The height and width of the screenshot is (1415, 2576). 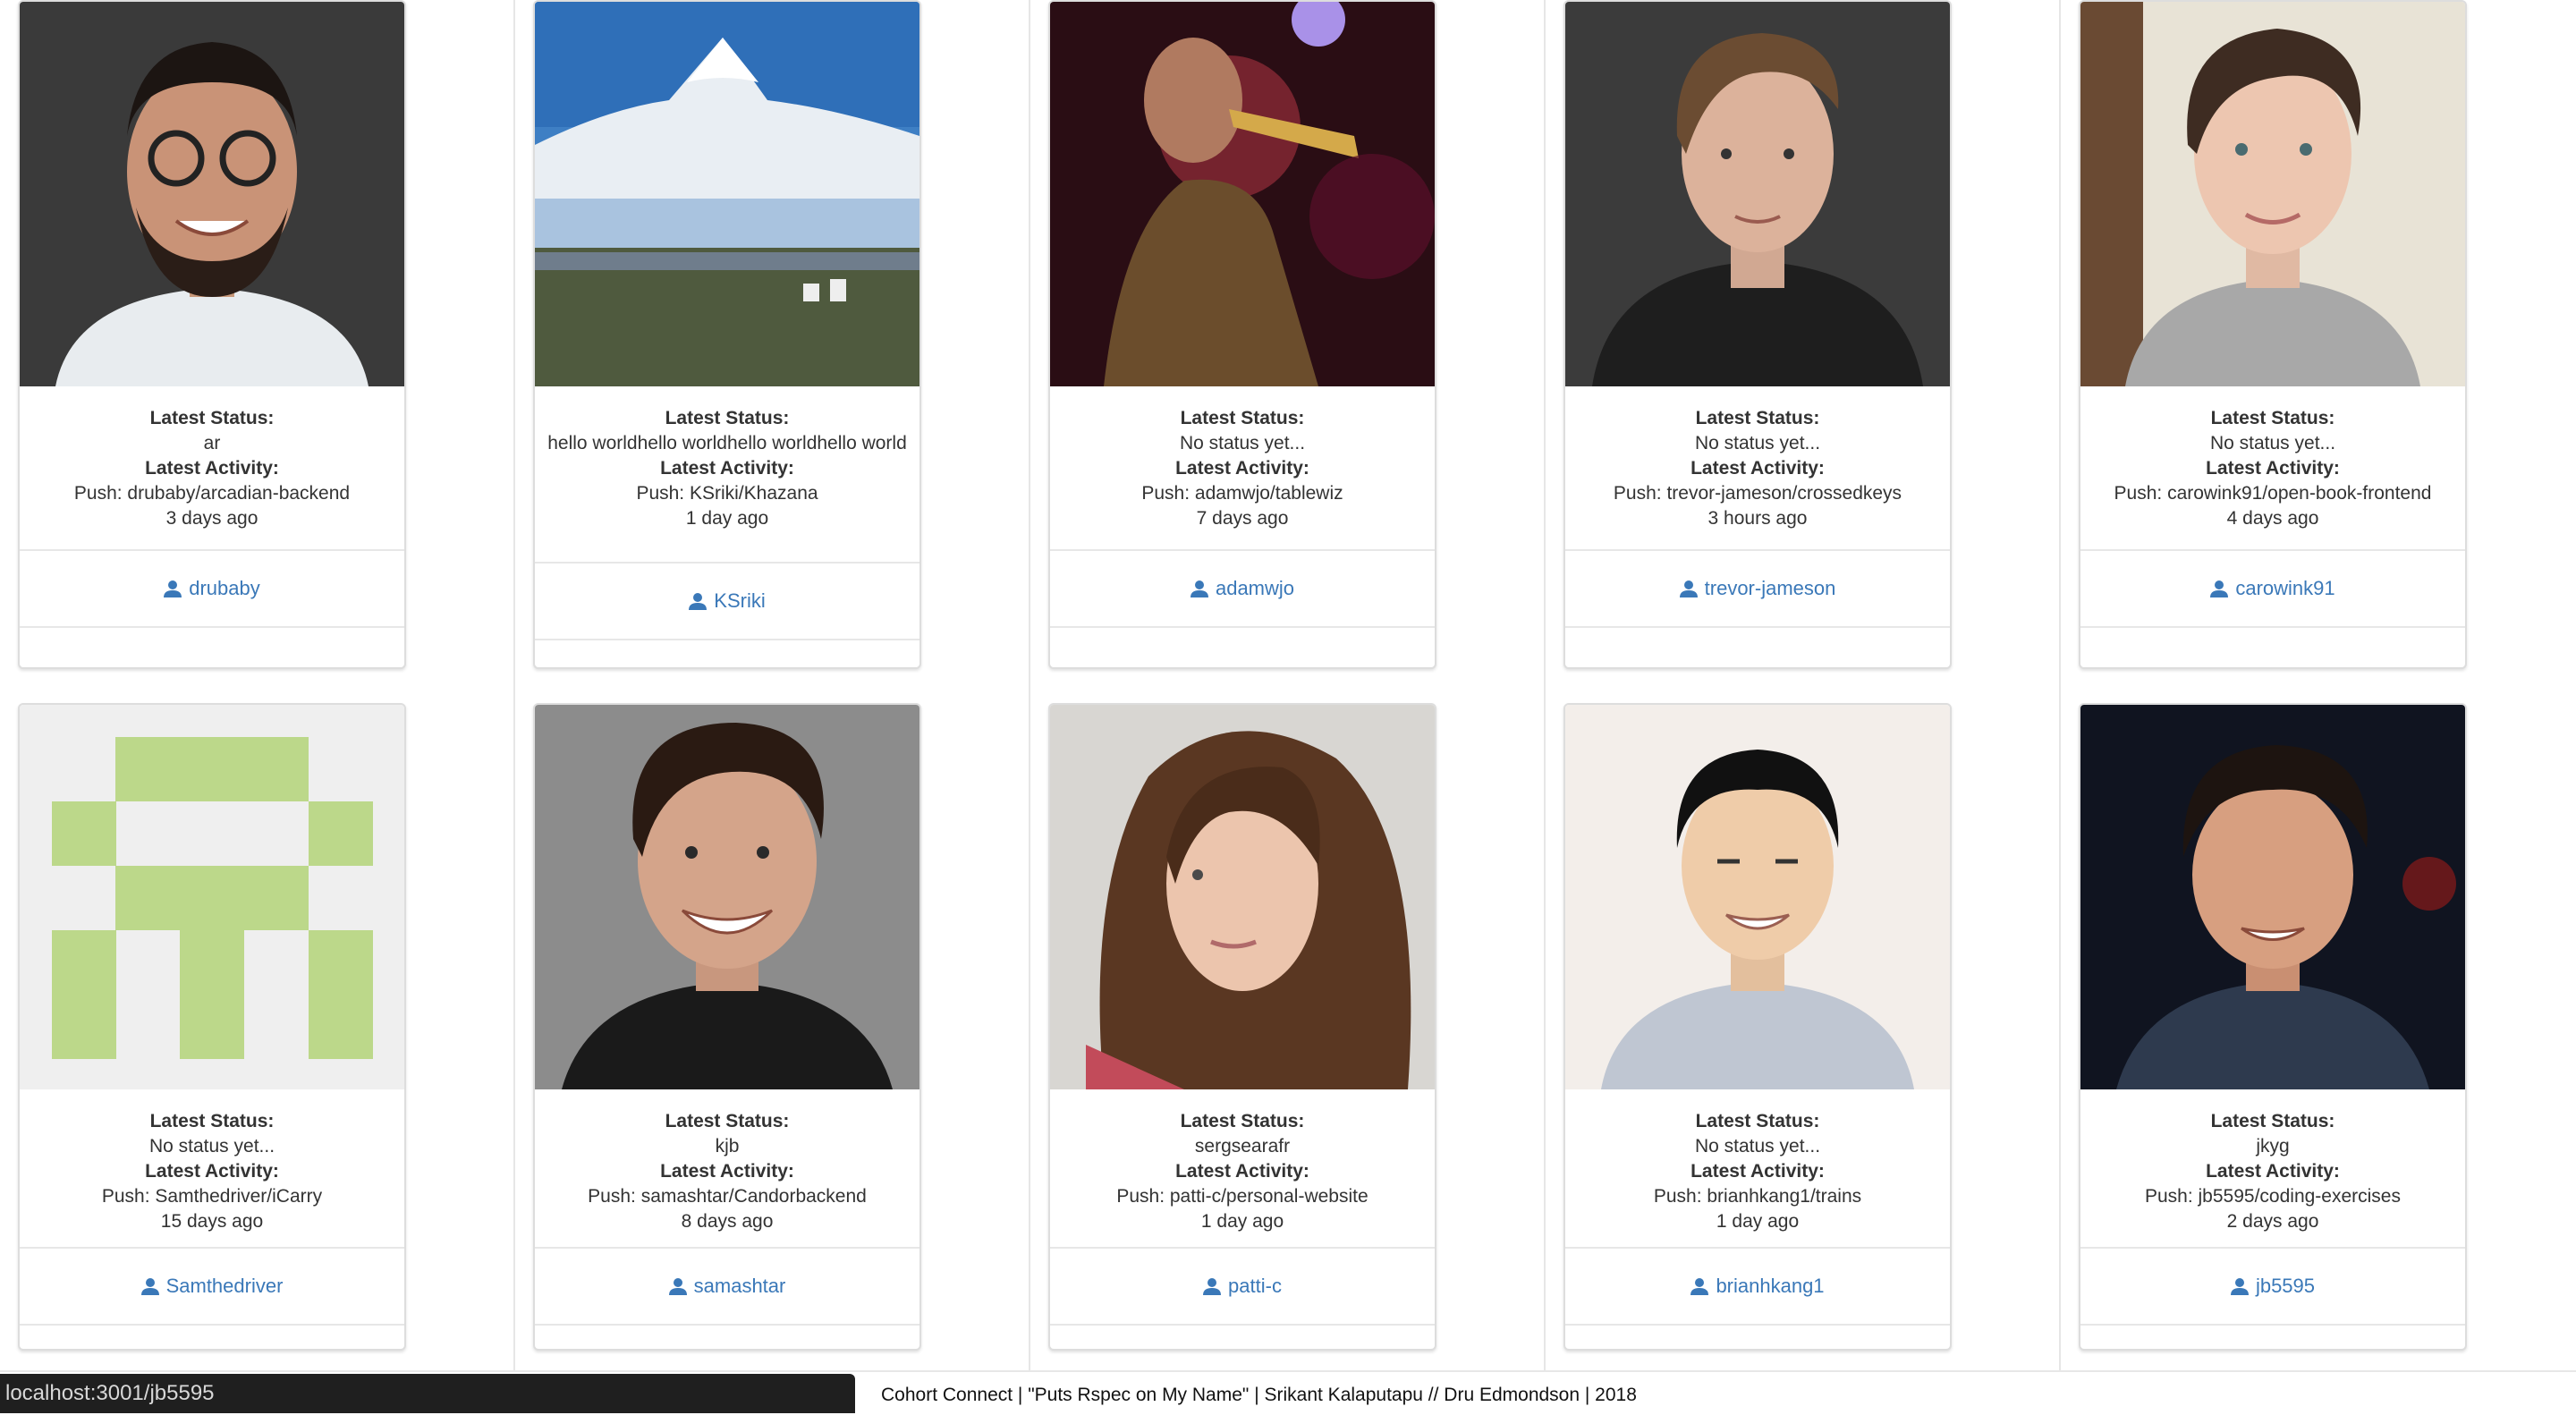 I want to click on user-profile-link: Samthedriver, so click(x=212, y=1287).